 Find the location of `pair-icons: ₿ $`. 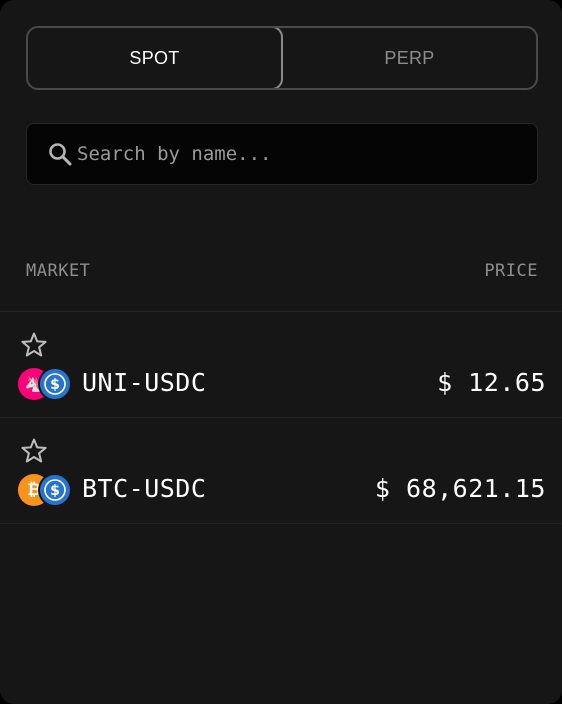

pair-icons: ₿ $ is located at coordinates (45, 490).